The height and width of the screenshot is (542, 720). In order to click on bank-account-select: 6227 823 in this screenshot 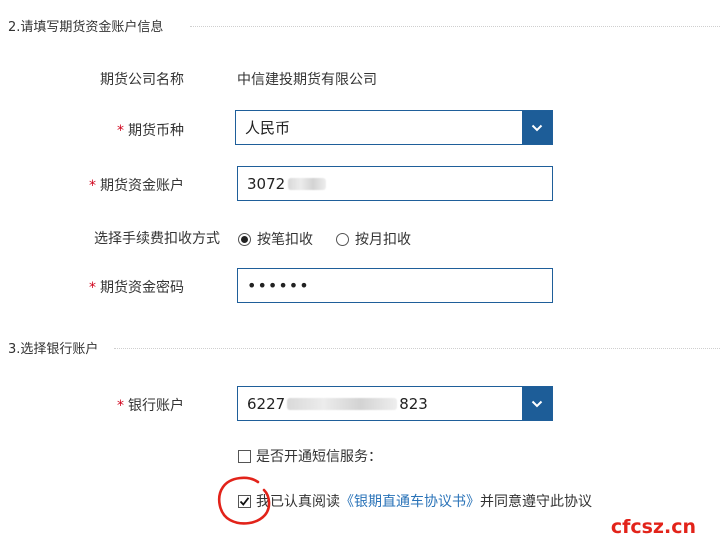, I will do `click(395, 403)`.